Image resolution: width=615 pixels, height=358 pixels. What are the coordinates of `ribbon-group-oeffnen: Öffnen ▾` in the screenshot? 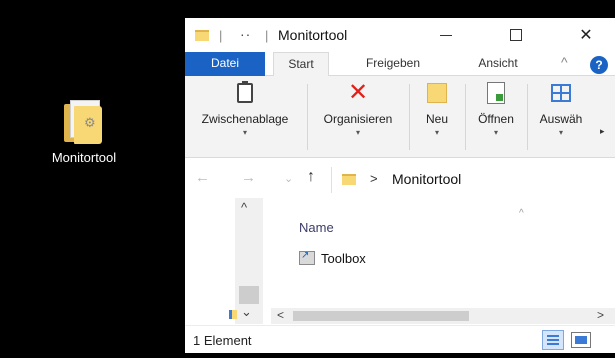 It's located at (496, 116).